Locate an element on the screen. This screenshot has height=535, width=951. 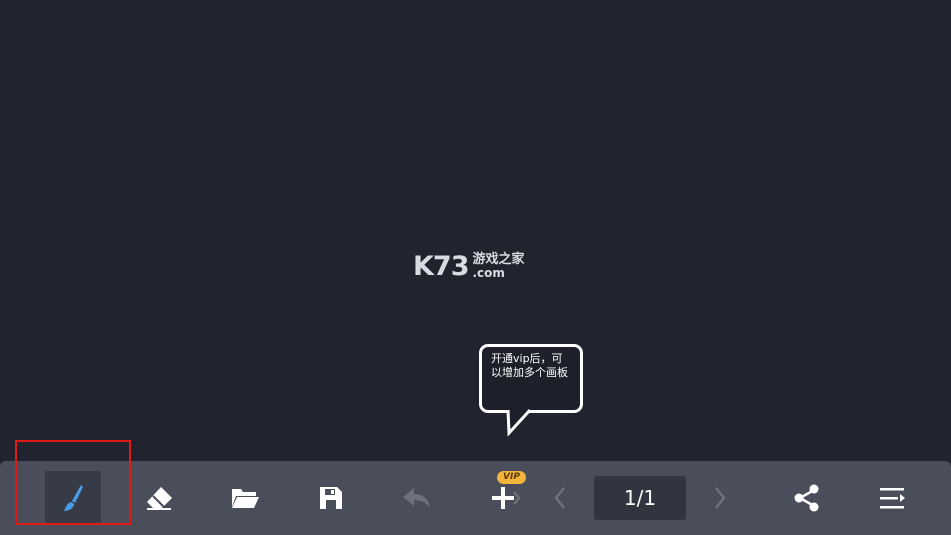
watermark-com-text: .com is located at coordinates (488, 273).